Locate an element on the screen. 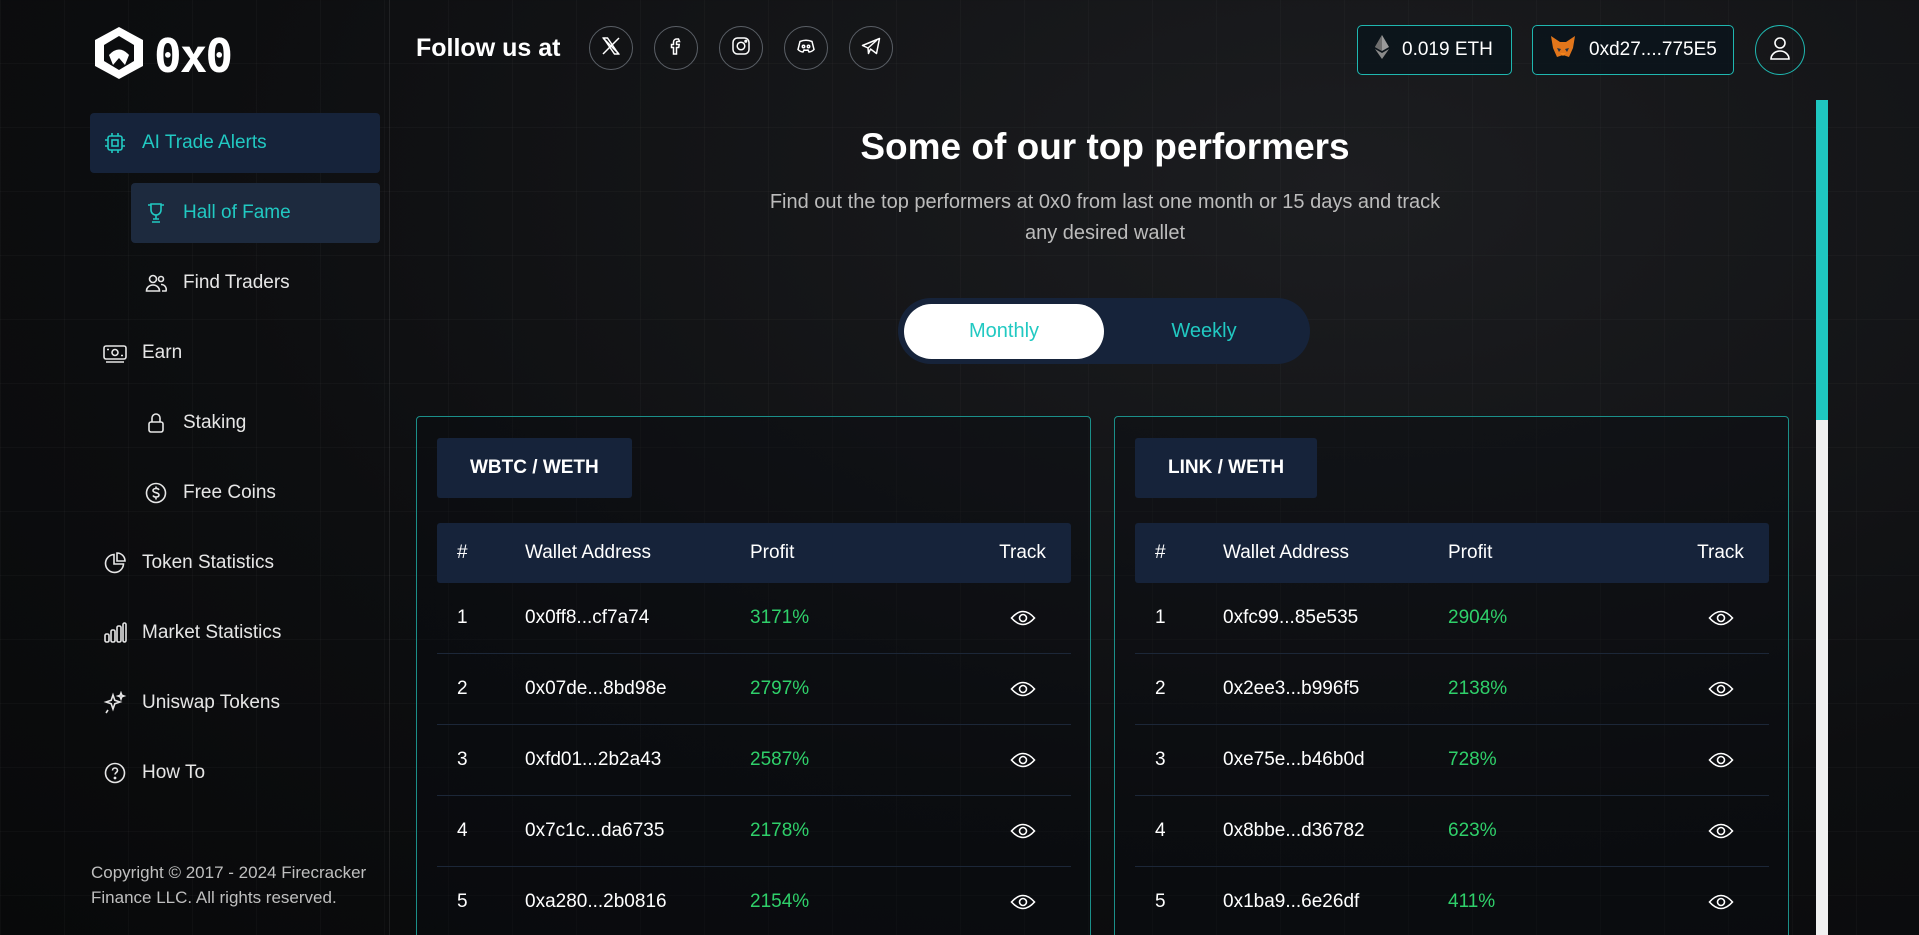 Image resolution: width=1919 pixels, height=935 pixels. wallet-cell: 0xe75e...b46b0d is located at coordinates (1294, 759).